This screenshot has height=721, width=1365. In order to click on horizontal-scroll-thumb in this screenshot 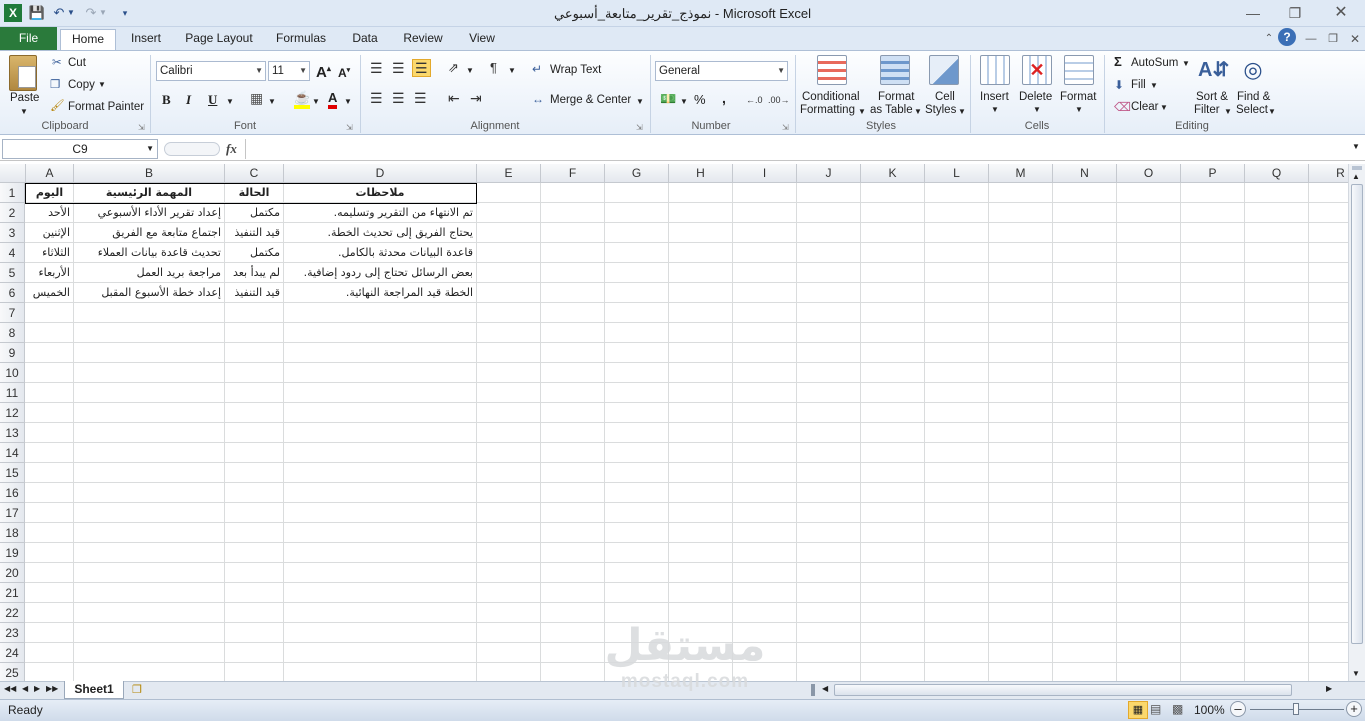, I will do `click(1063, 690)`.